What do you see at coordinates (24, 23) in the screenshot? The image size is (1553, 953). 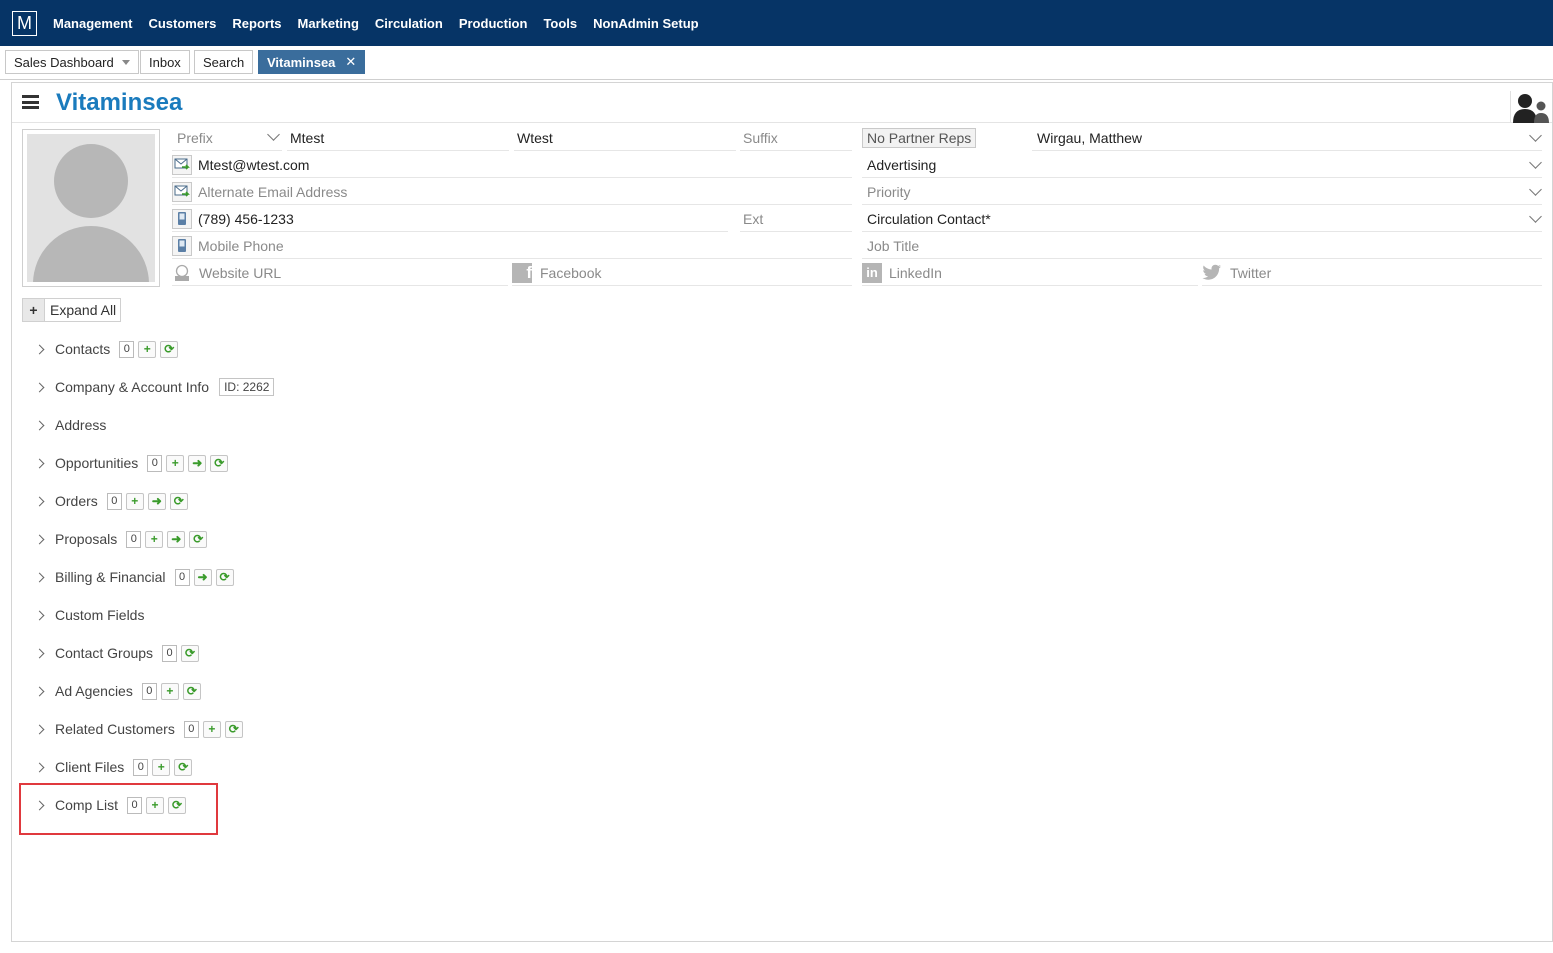 I see `app-logo: M` at bounding box center [24, 23].